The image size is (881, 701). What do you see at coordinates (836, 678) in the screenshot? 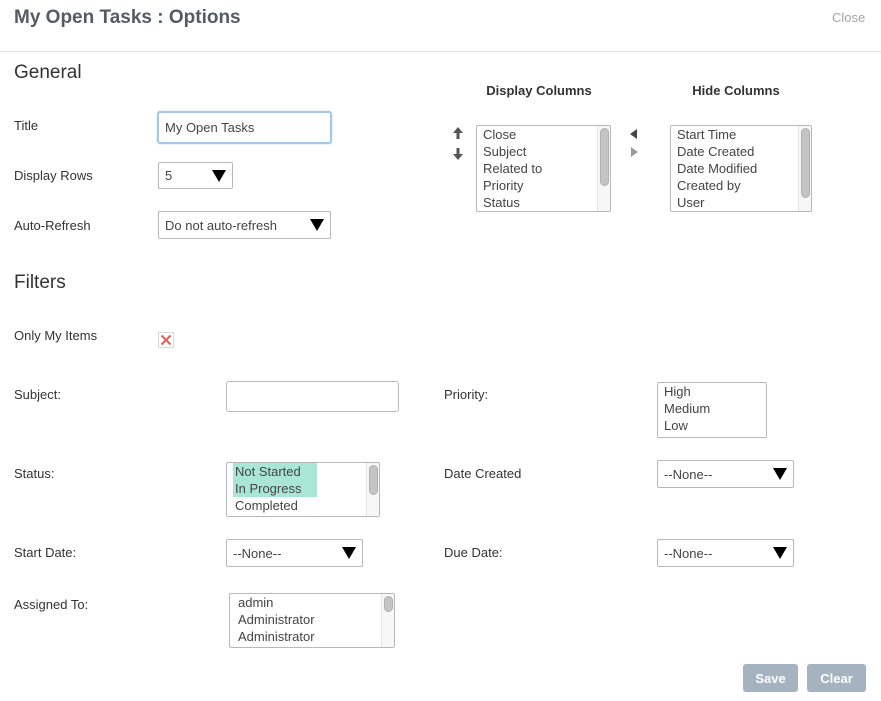
I see `clear-button: Clear` at bounding box center [836, 678].